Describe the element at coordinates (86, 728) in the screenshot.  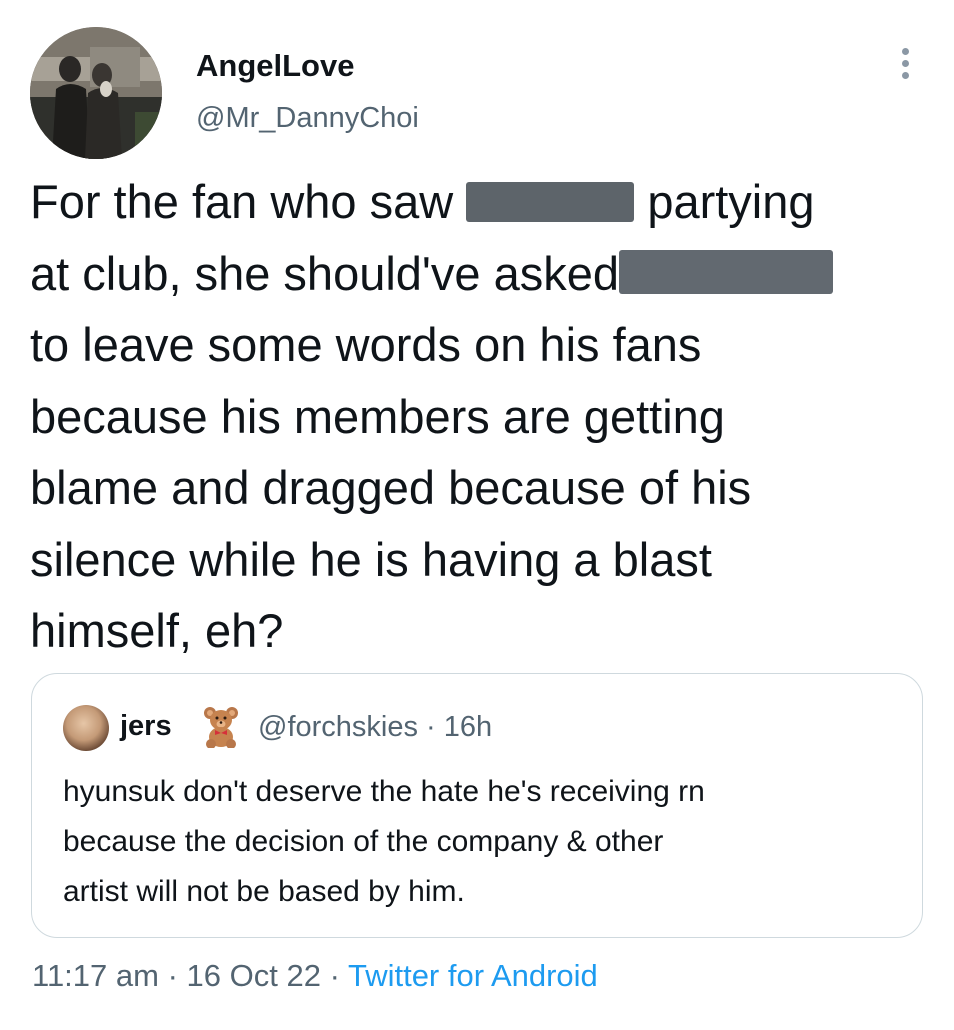
I see `quoted-author-avatar` at that location.